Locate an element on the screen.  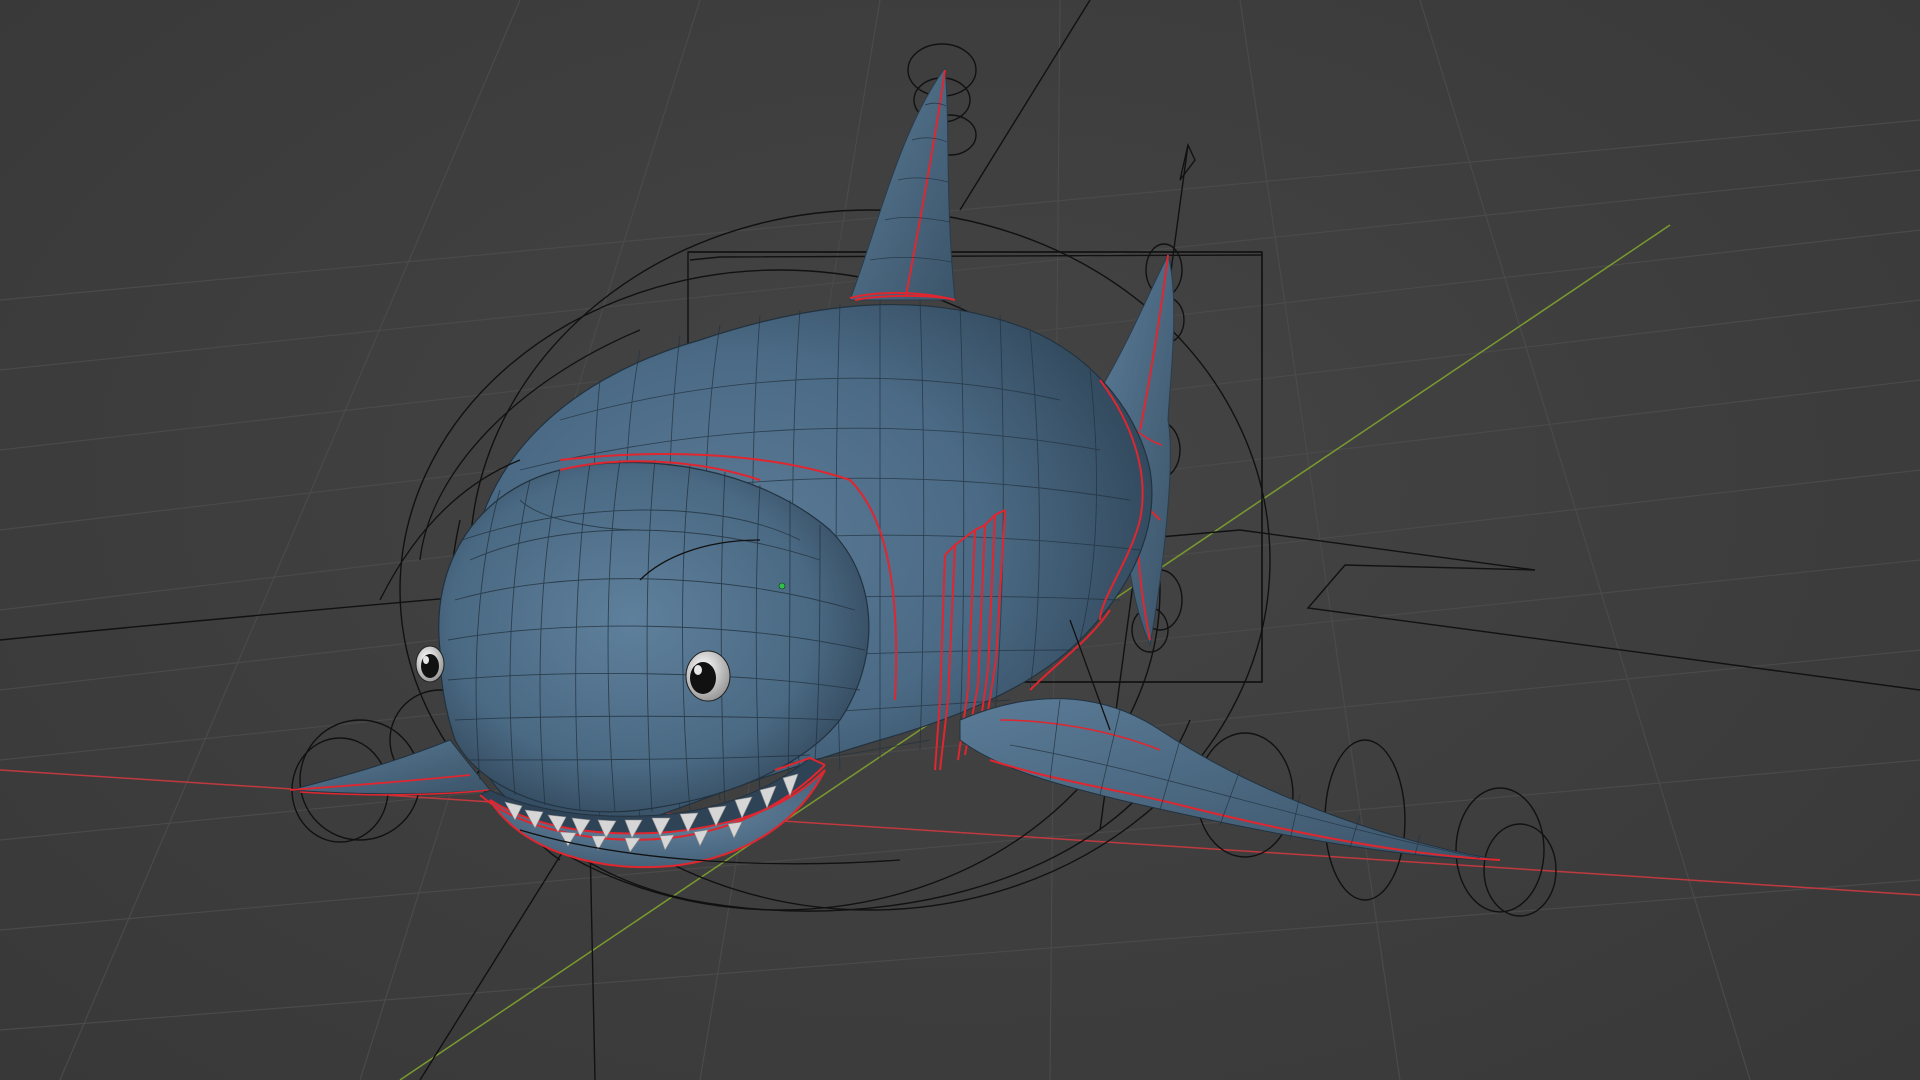
object-origin-icon is located at coordinates (782, 586).